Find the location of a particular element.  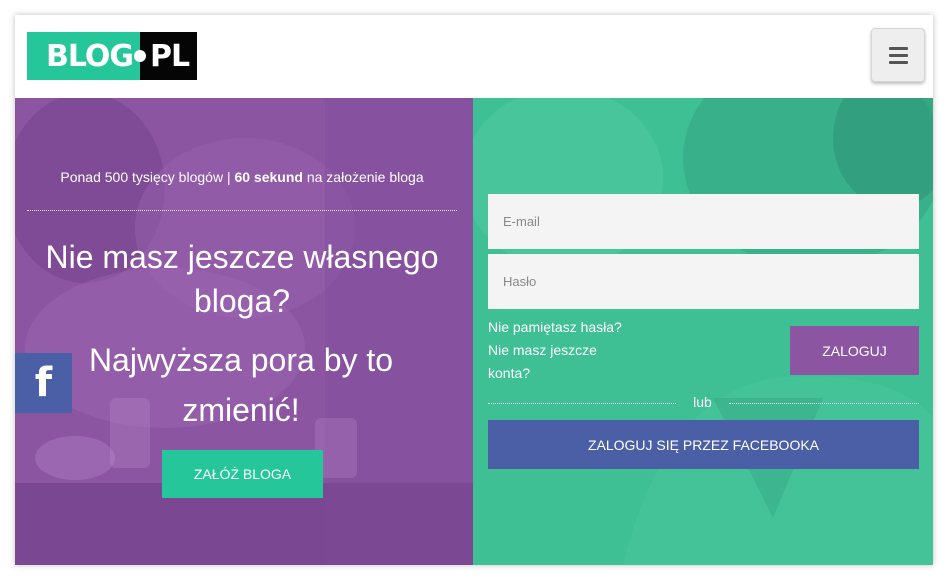

create-blog-button: ZAŁÓŻ BLOGA is located at coordinates (242, 474).